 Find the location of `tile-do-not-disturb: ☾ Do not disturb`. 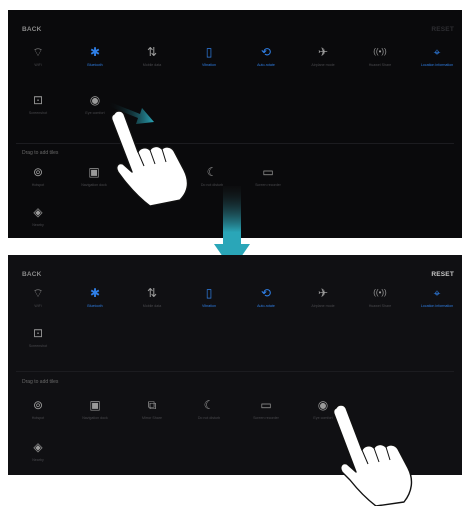

tile-do-not-disturb: ☾ Do not disturb is located at coordinates (209, 409).